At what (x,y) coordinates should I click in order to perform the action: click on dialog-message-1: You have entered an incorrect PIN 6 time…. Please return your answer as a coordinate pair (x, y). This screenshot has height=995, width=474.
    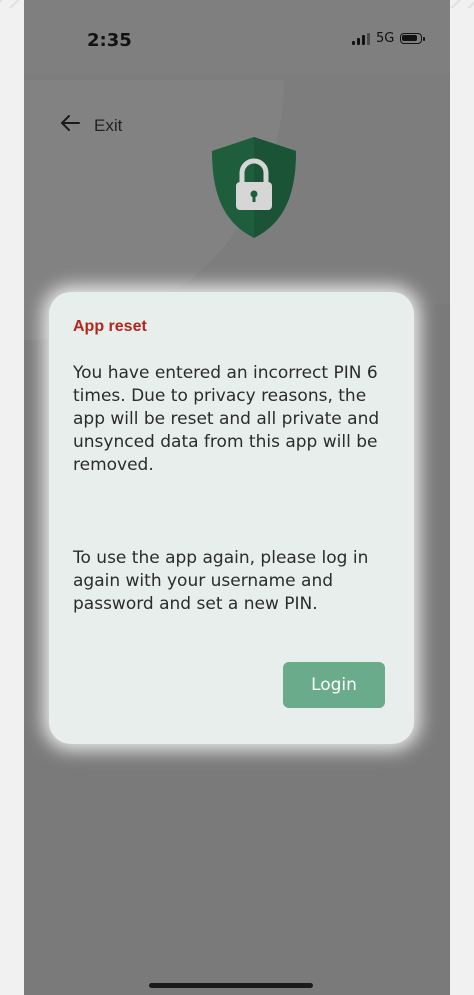
    Looking at the image, I should click on (226, 419).